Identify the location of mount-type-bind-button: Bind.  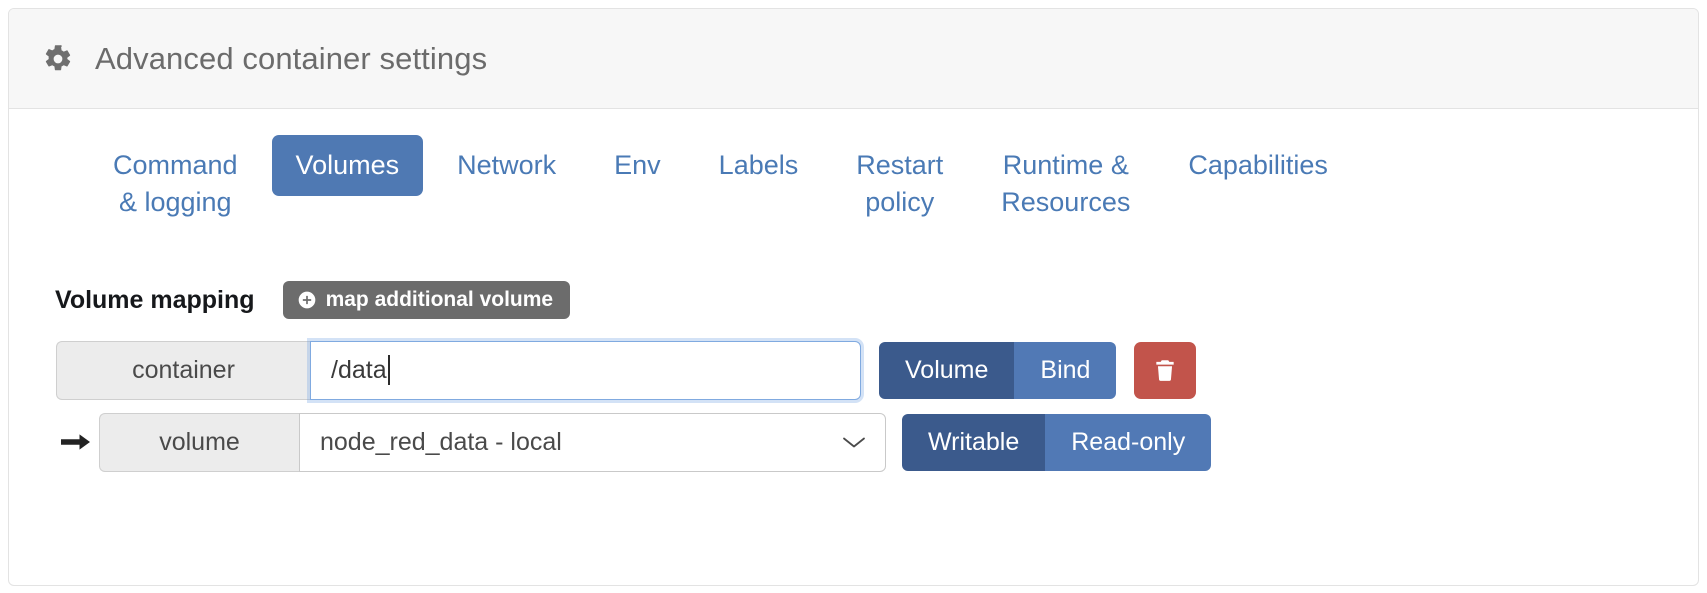
(1065, 370).